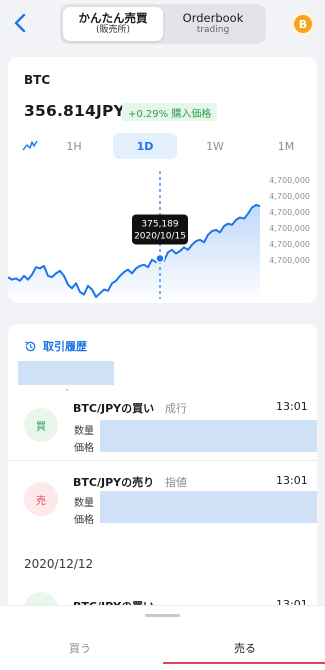  I want to click on back-button, so click(20, 23).